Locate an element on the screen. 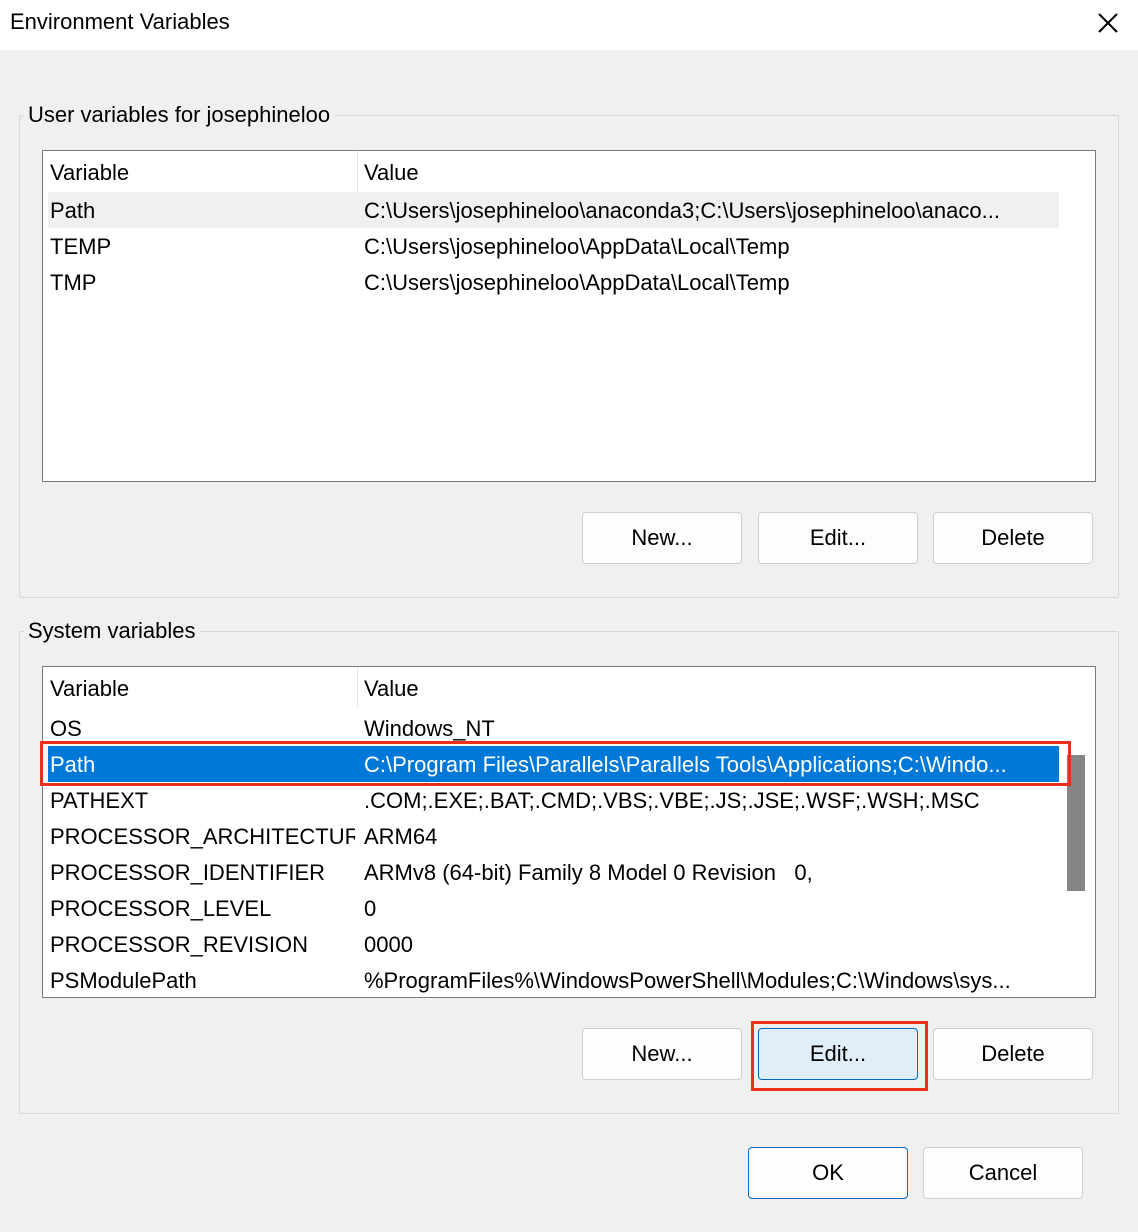 The width and height of the screenshot is (1138, 1232). close-button is located at coordinates (1108, 23).